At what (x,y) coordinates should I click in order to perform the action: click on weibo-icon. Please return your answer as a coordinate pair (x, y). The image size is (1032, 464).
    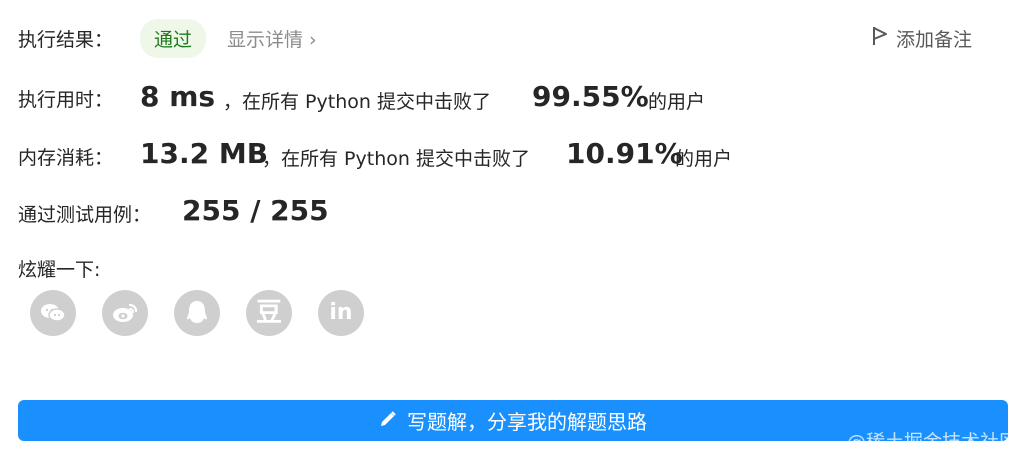
    Looking at the image, I should click on (125, 313).